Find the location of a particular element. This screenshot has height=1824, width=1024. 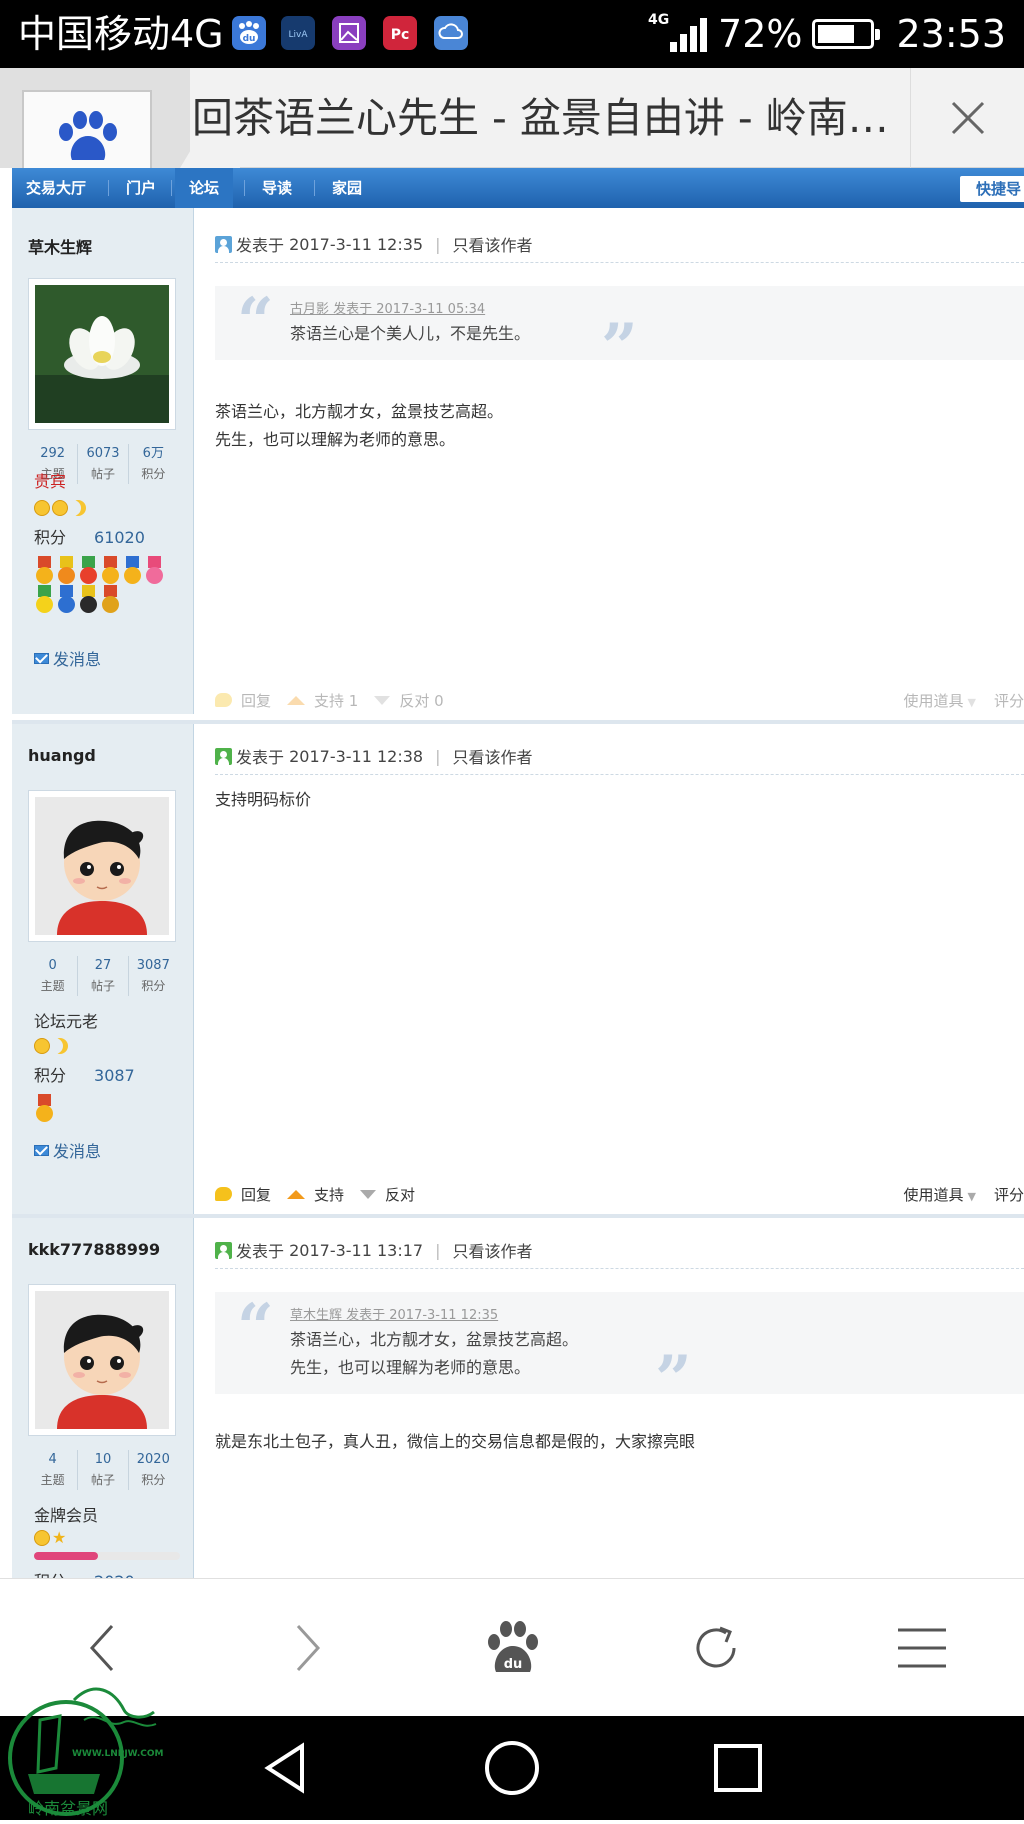

oppose-button: 反对 is located at coordinates (387, 1194).